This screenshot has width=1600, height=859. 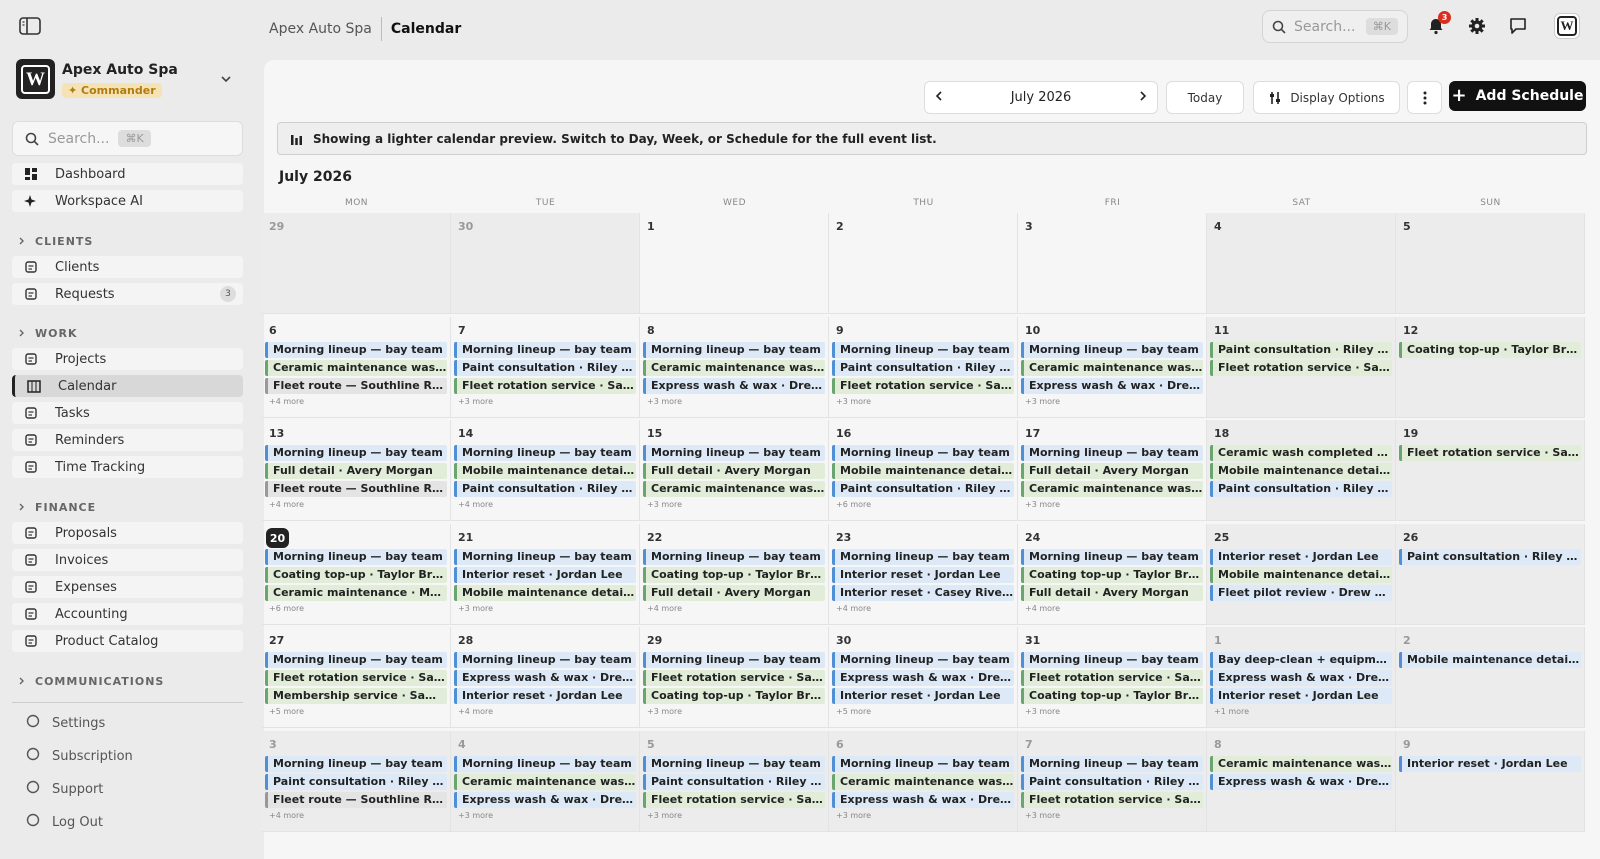 I want to click on sidebar-item-time-tracking: Time Tracking, so click(x=127, y=467).